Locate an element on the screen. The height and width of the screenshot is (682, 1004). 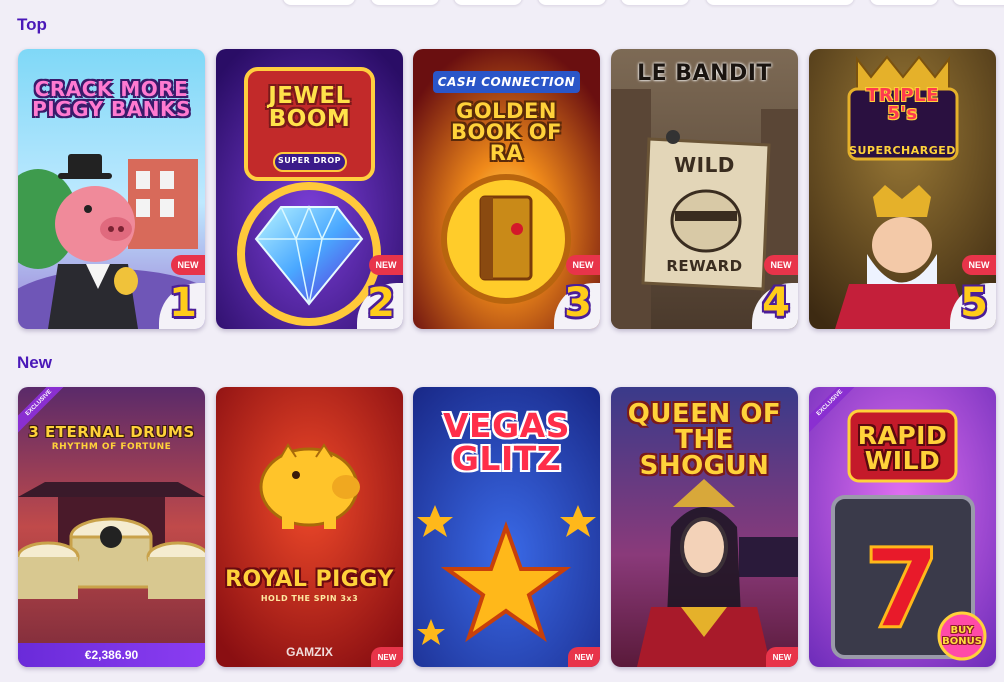
bonus-label: BONUS is located at coordinates (962, 641).